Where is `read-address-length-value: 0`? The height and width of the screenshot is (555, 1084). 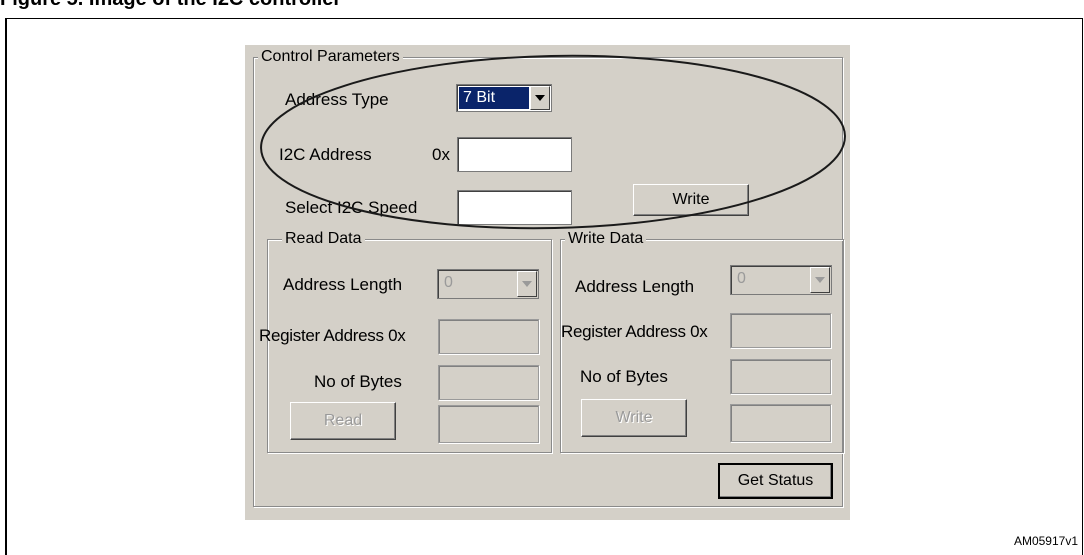
read-address-length-value: 0 is located at coordinates (448, 282).